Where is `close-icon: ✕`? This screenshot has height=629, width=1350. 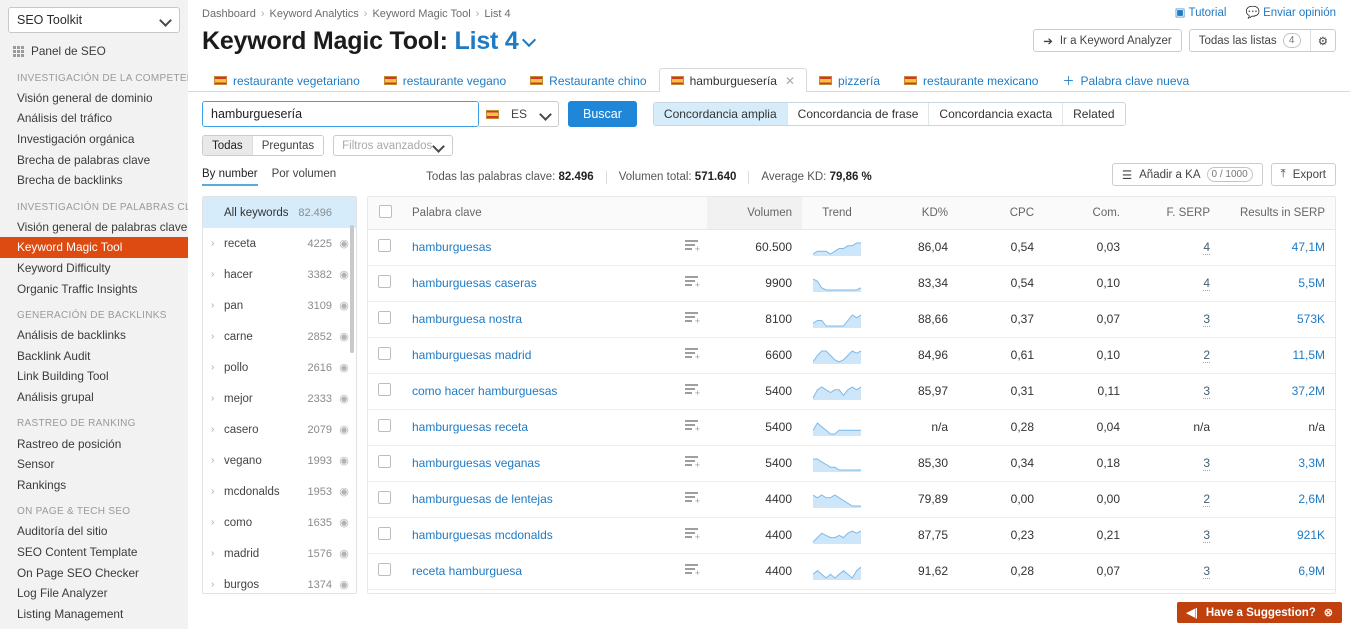
close-icon: ✕ is located at coordinates (790, 81).